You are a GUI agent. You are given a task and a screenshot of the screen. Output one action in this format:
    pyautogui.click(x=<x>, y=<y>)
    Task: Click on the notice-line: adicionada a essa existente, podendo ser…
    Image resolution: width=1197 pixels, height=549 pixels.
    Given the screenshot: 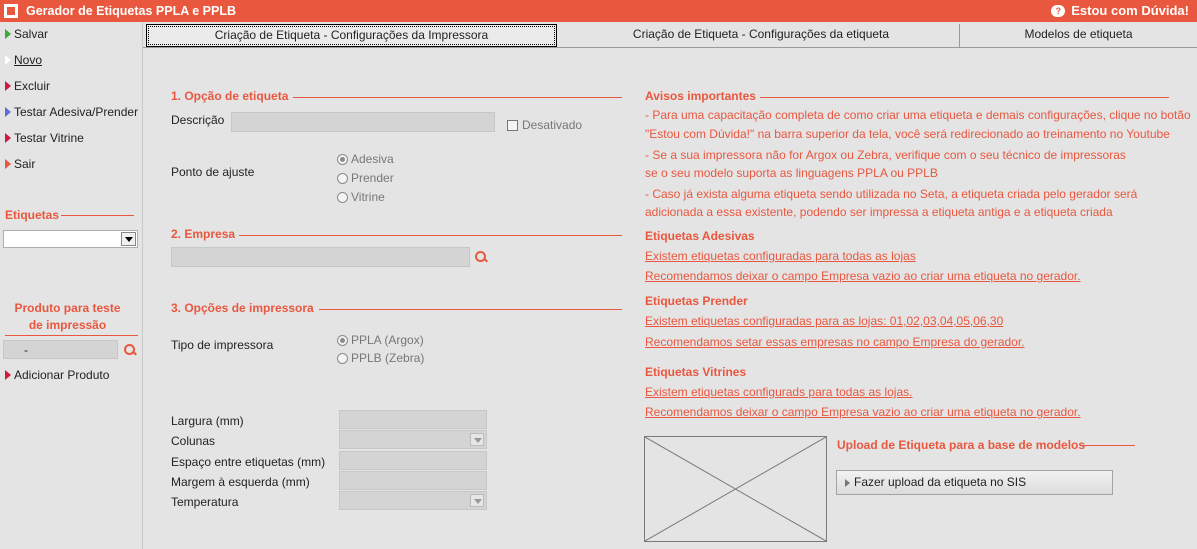 What is the action you would take?
    pyautogui.click(x=879, y=212)
    